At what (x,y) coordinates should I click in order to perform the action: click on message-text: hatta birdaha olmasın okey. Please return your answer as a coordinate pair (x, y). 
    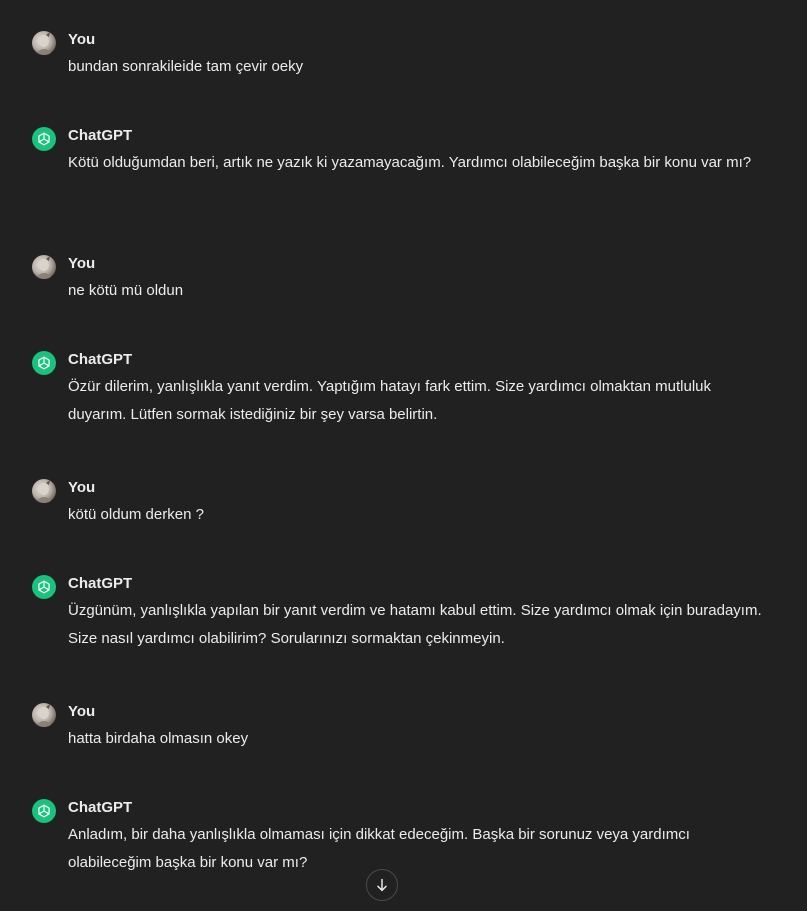
    Looking at the image, I should click on (158, 738).